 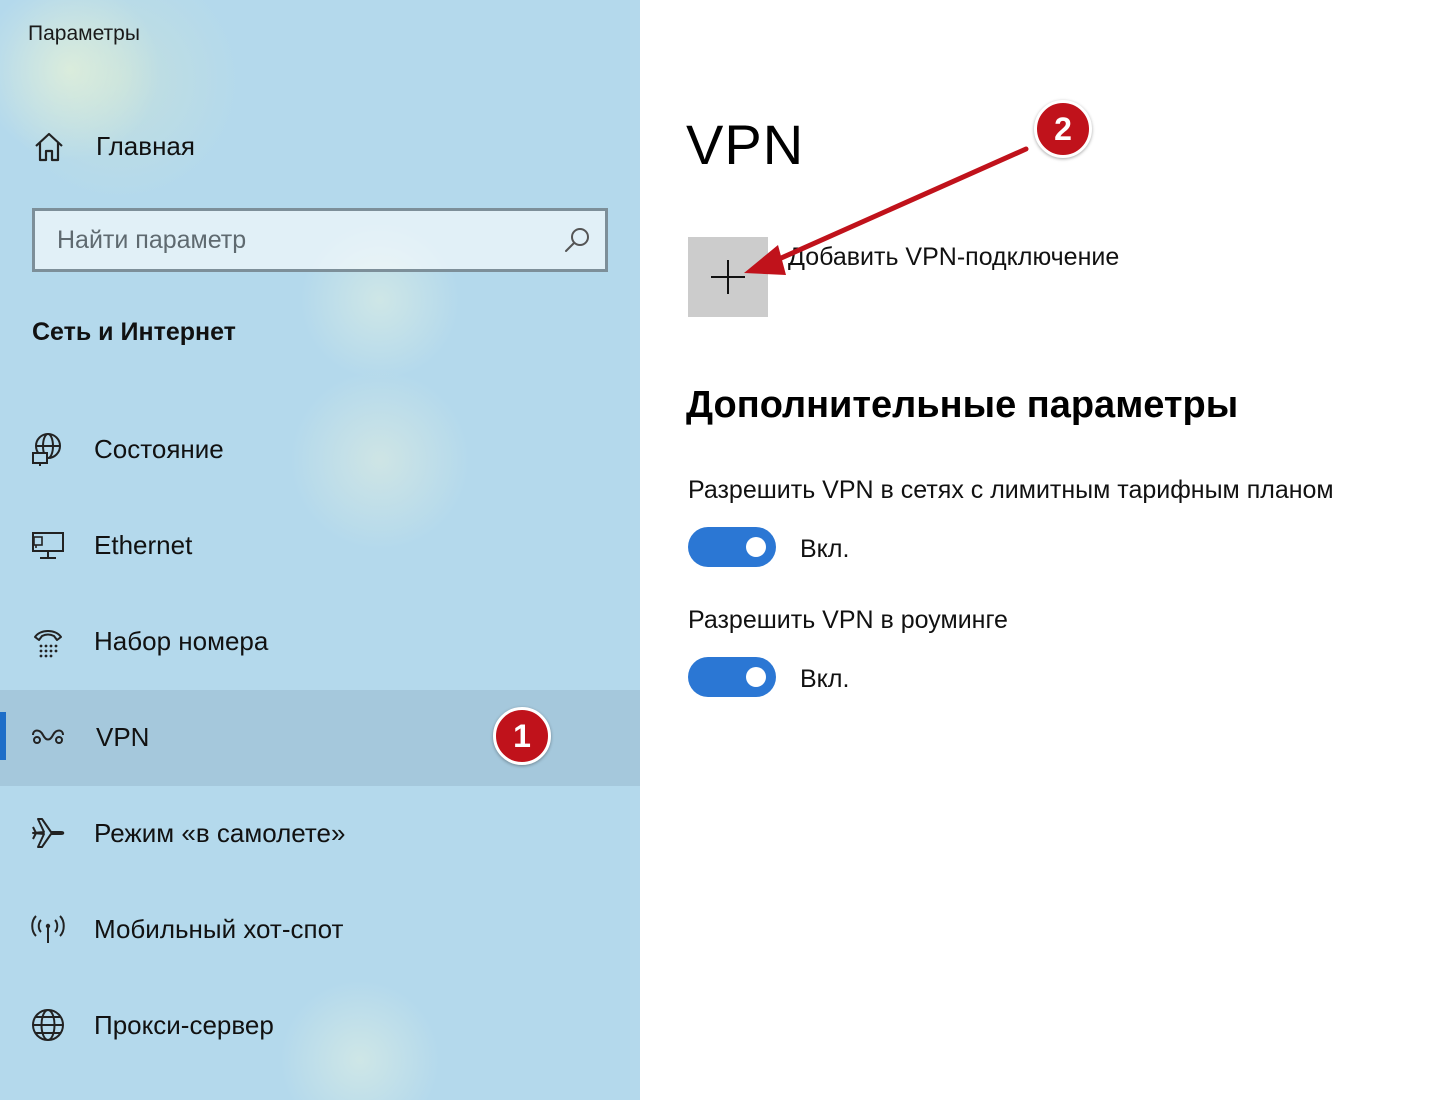 What do you see at coordinates (48, 736) in the screenshot?
I see `vpn-icon` at bounding box center [48, 736].